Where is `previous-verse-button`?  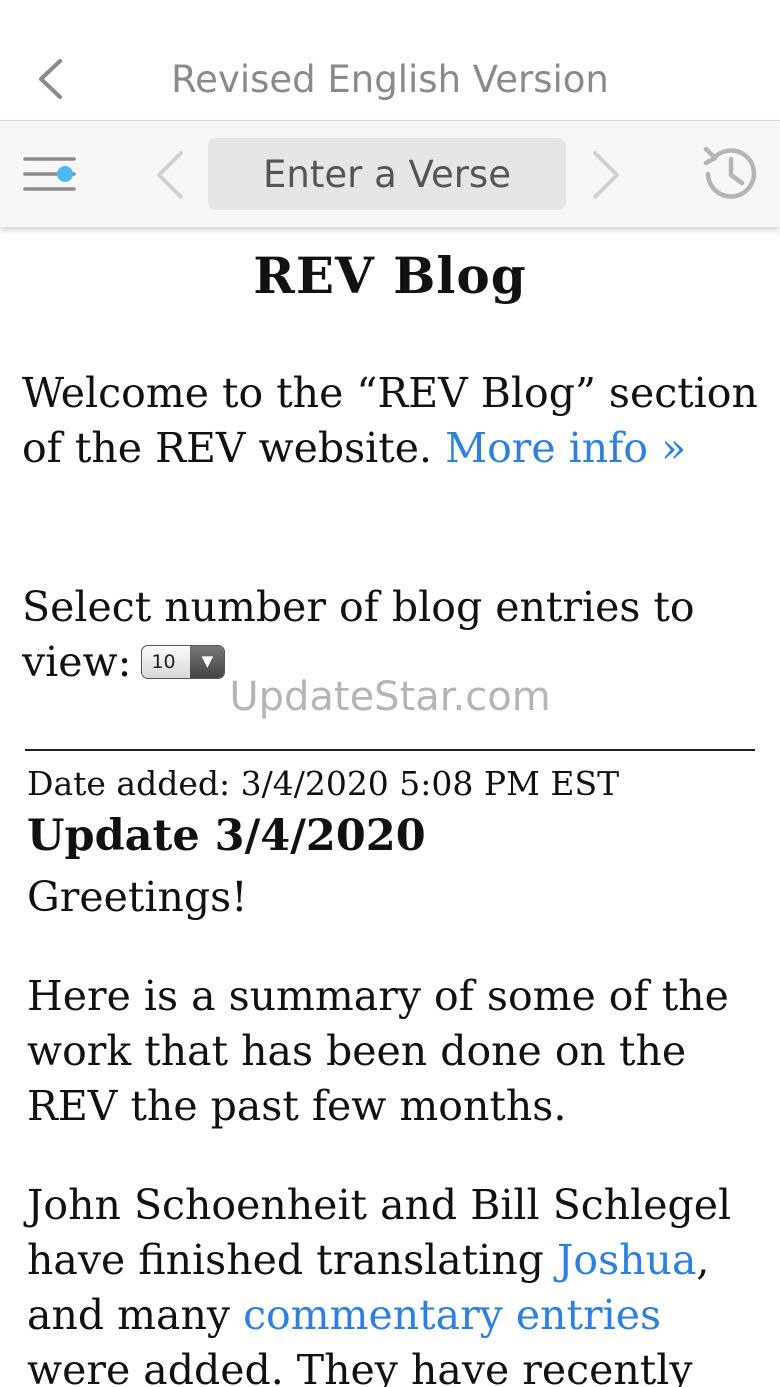
previous-verse-button is located at coordinates (170, 175).